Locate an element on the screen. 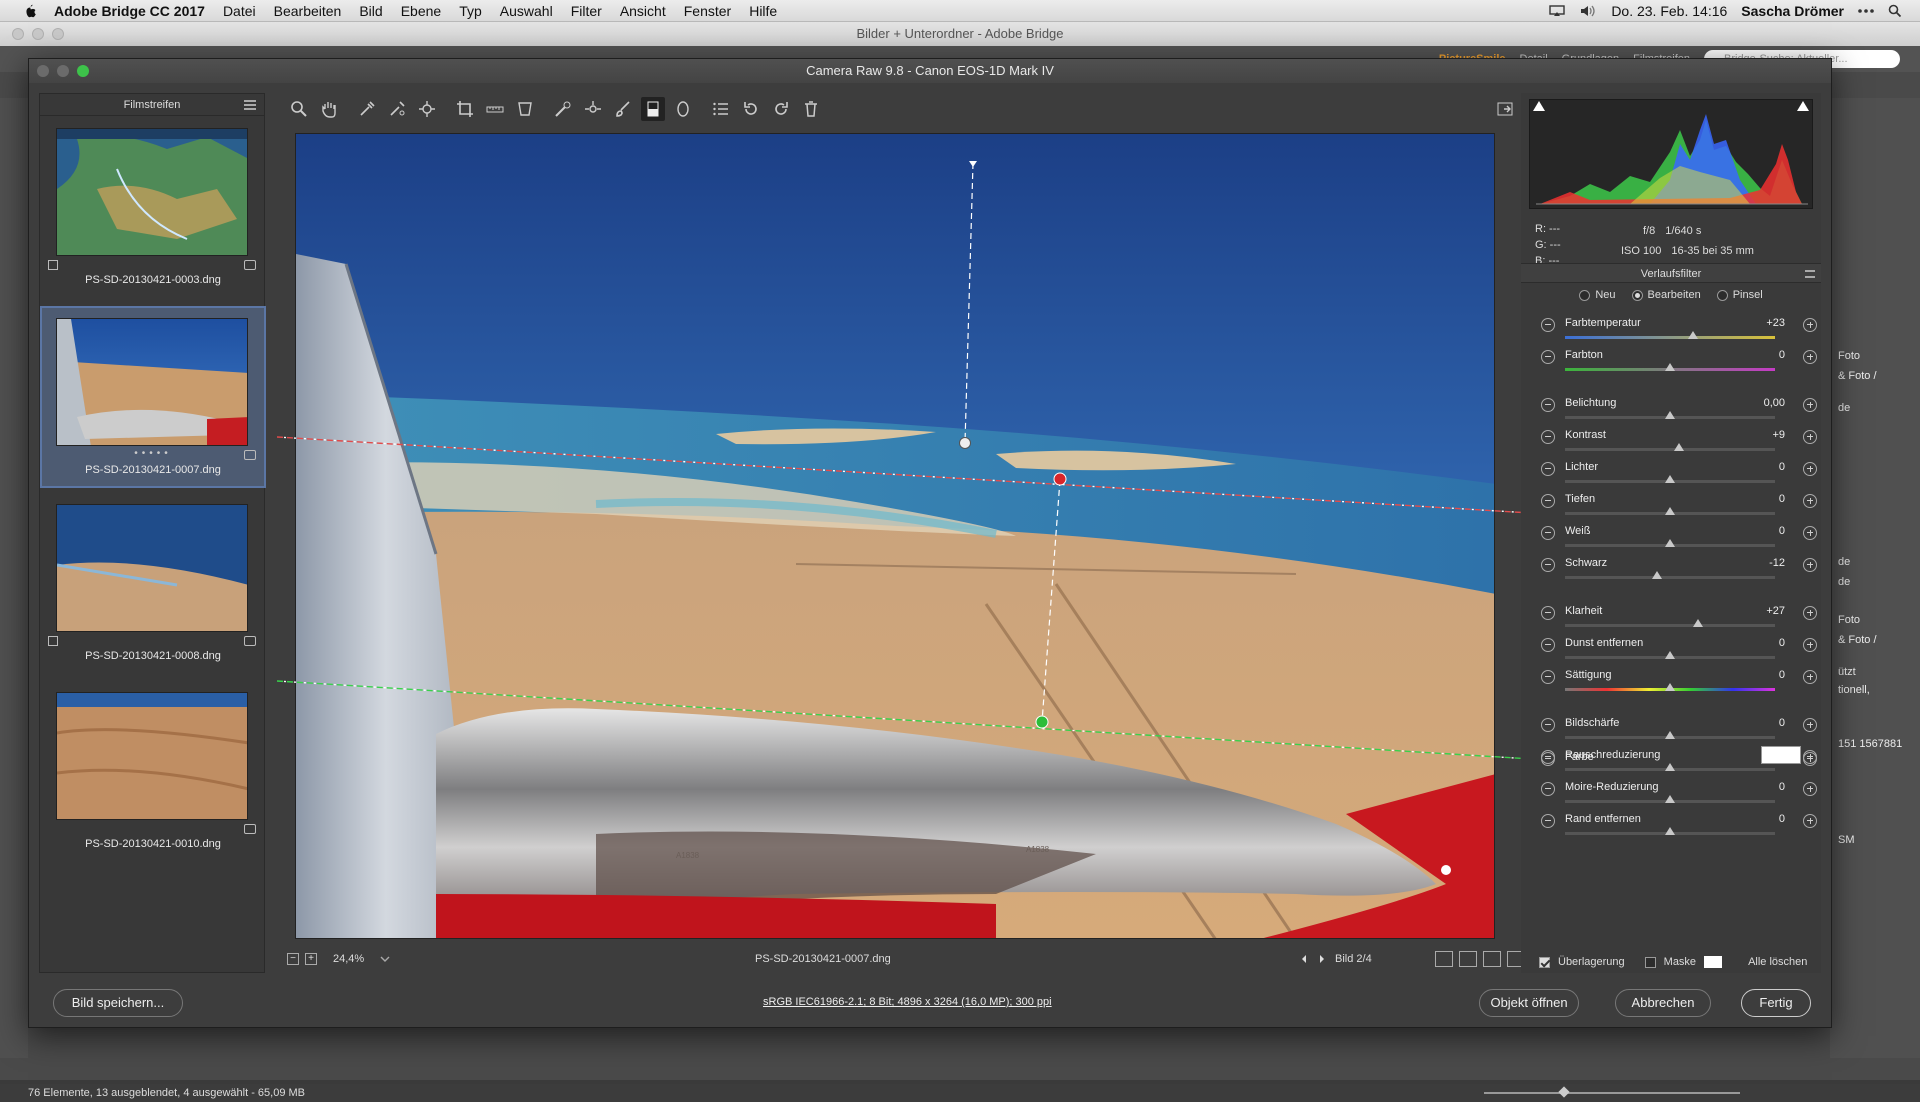 The height and width of the screenshot is (1102, 1920). menu-bearbeiten: Bearbeiten is located at coordinates (308, 11).